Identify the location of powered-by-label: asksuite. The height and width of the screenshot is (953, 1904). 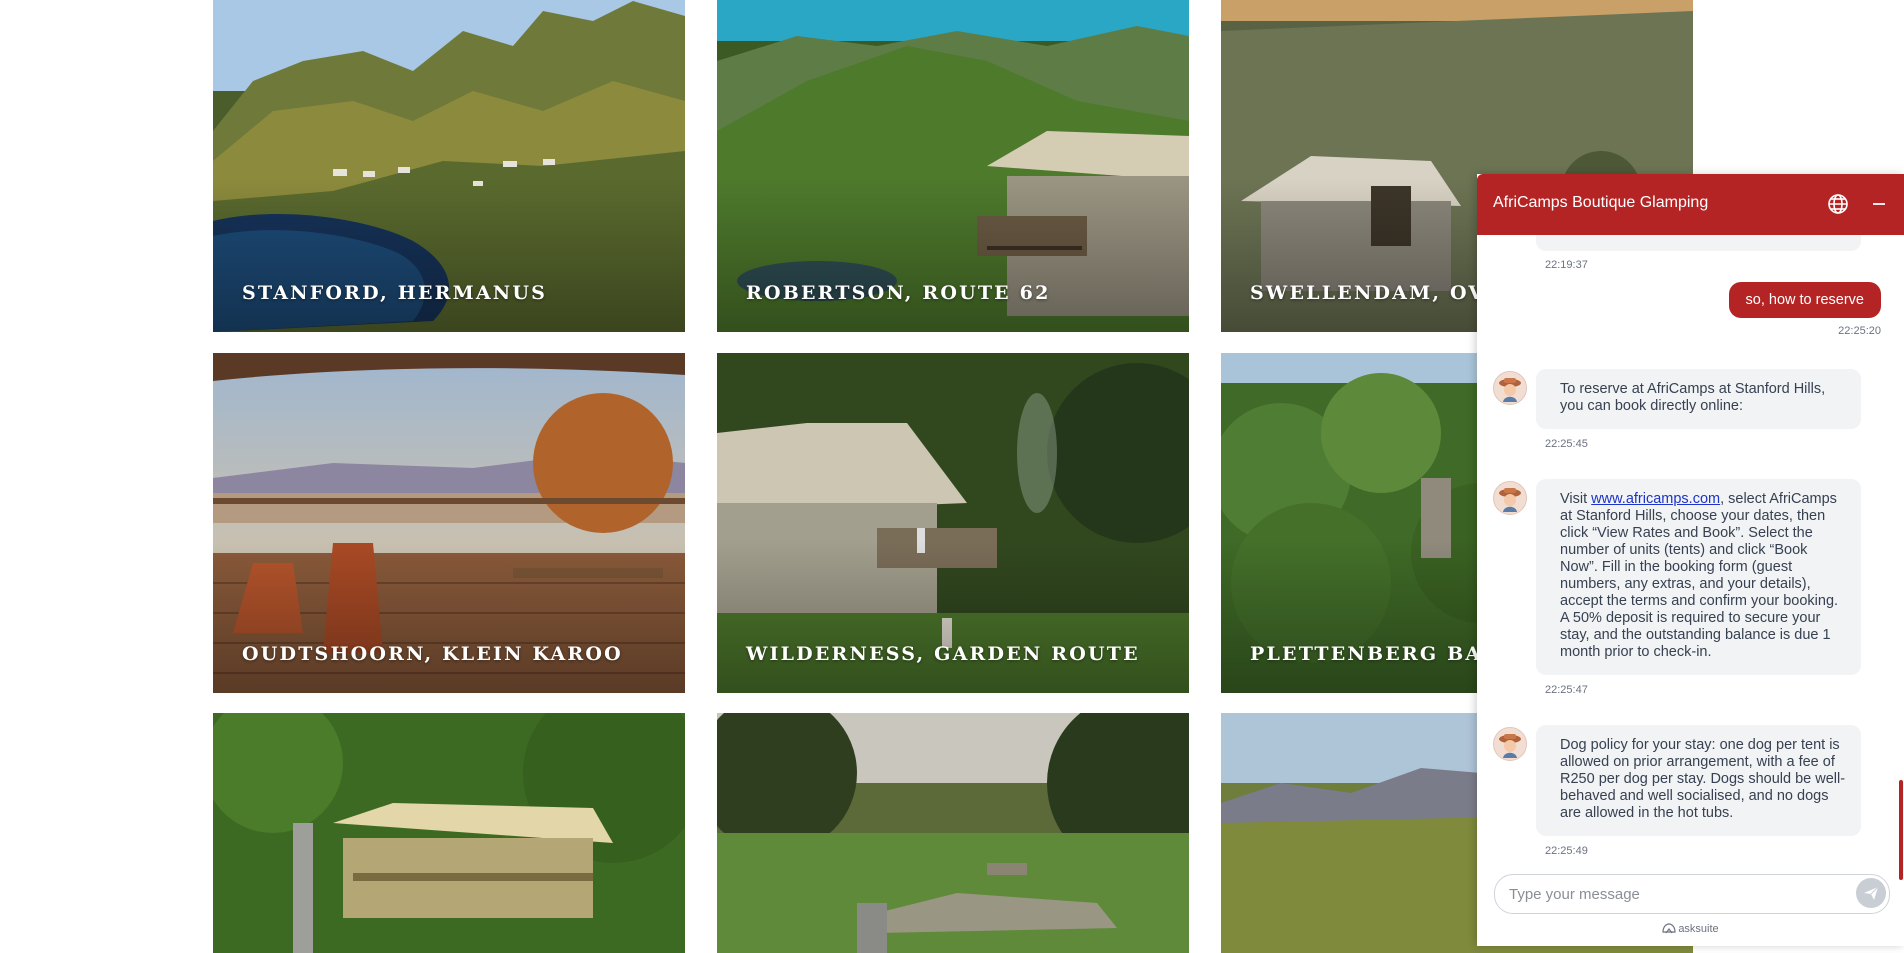
(1698, 929).